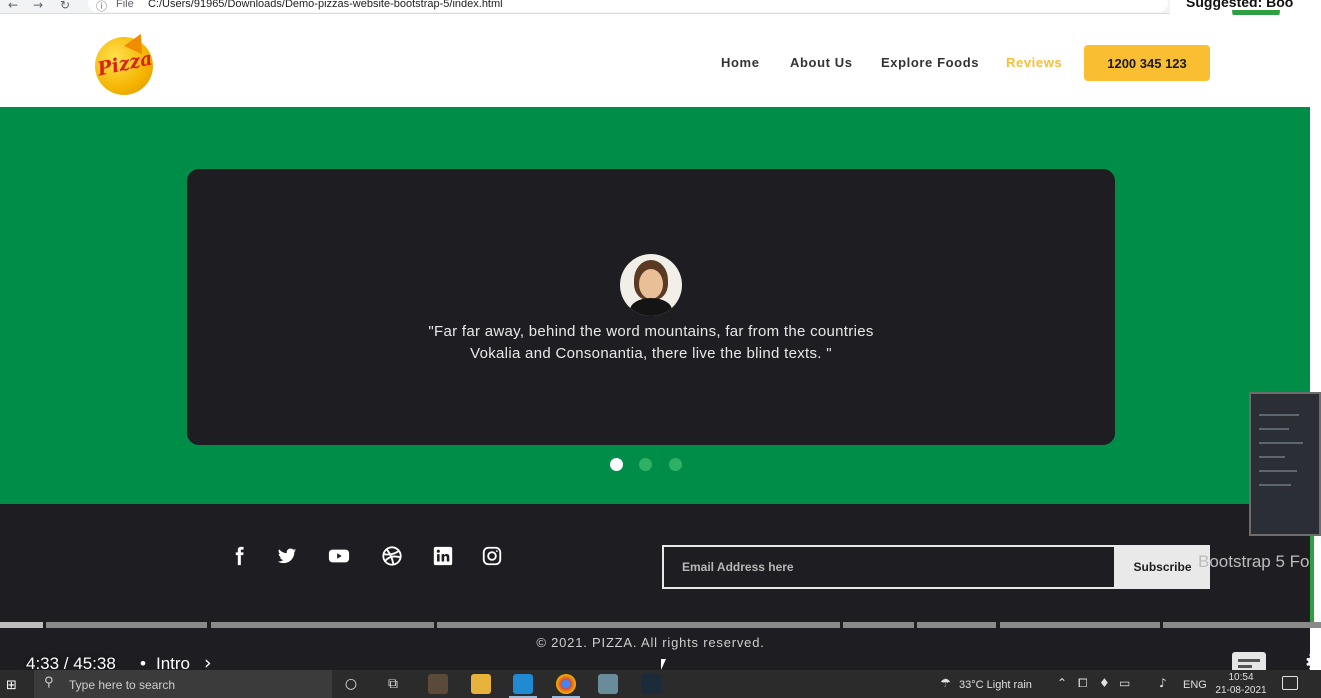  What do you see at coordinates (1241, 690) in the screenshot?
I see `clock-date: 21-08-2021` at bounding box center [1241, 690].